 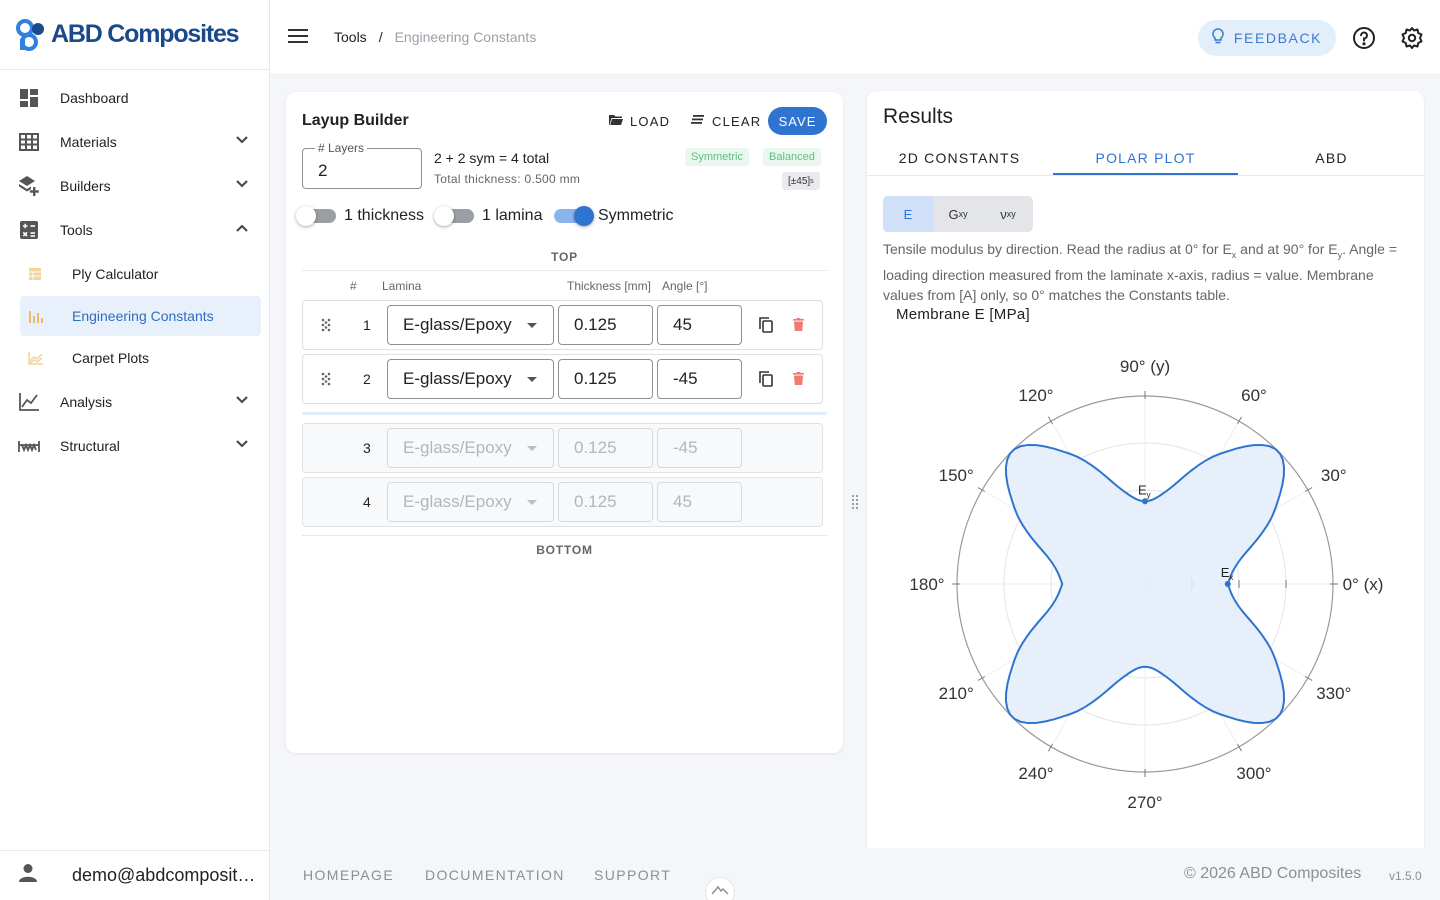 What do you see at coordinates (1144, 802) in the screenshot?
I see `polar-angle-label: 270°` at bounding box center [1144, 802].